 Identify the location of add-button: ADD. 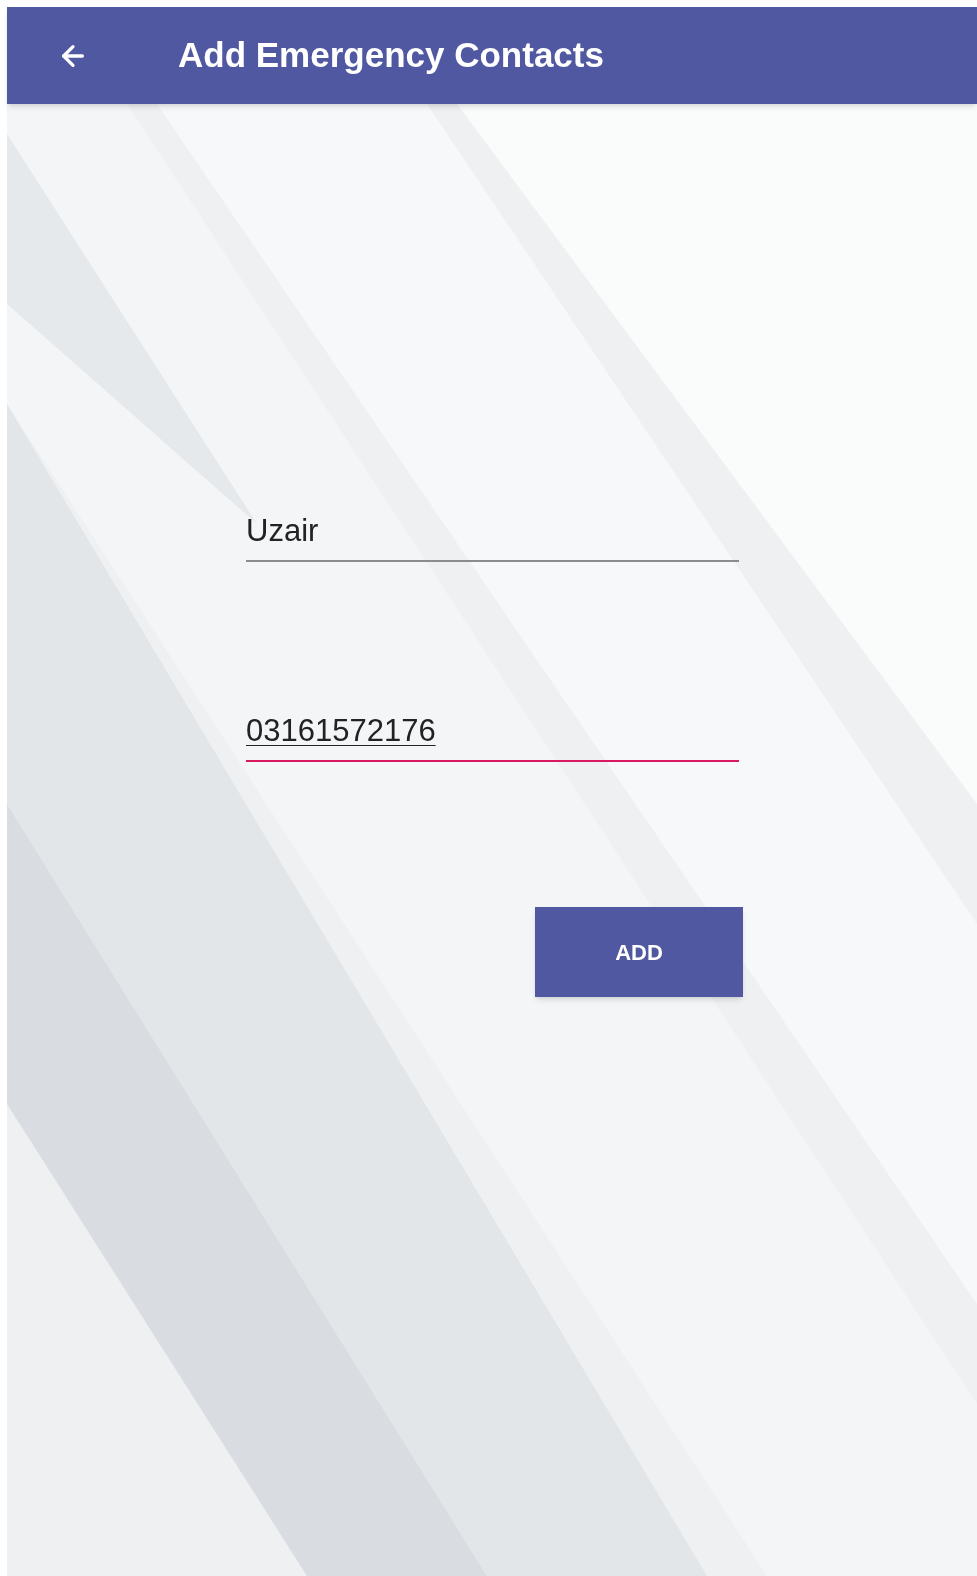
(639, 952).